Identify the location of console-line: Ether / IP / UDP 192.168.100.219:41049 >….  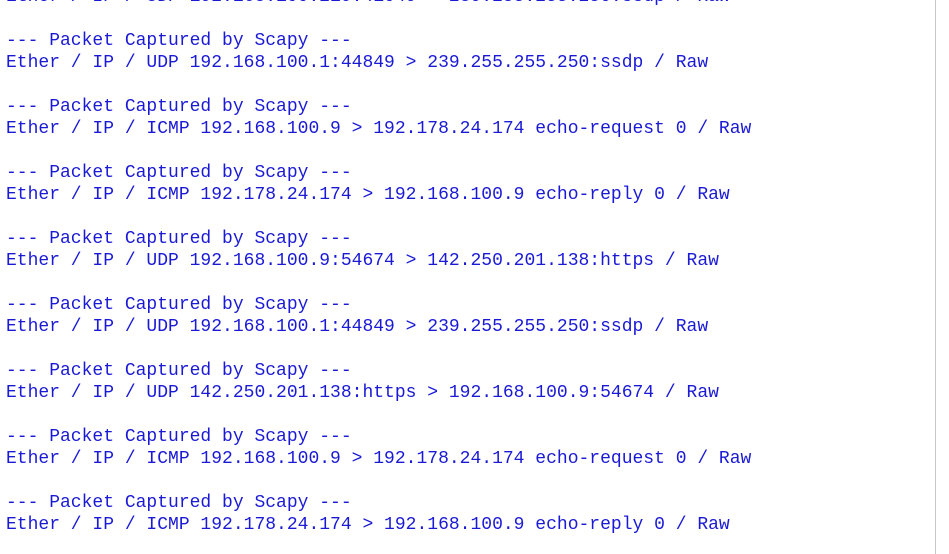
(378, 4).